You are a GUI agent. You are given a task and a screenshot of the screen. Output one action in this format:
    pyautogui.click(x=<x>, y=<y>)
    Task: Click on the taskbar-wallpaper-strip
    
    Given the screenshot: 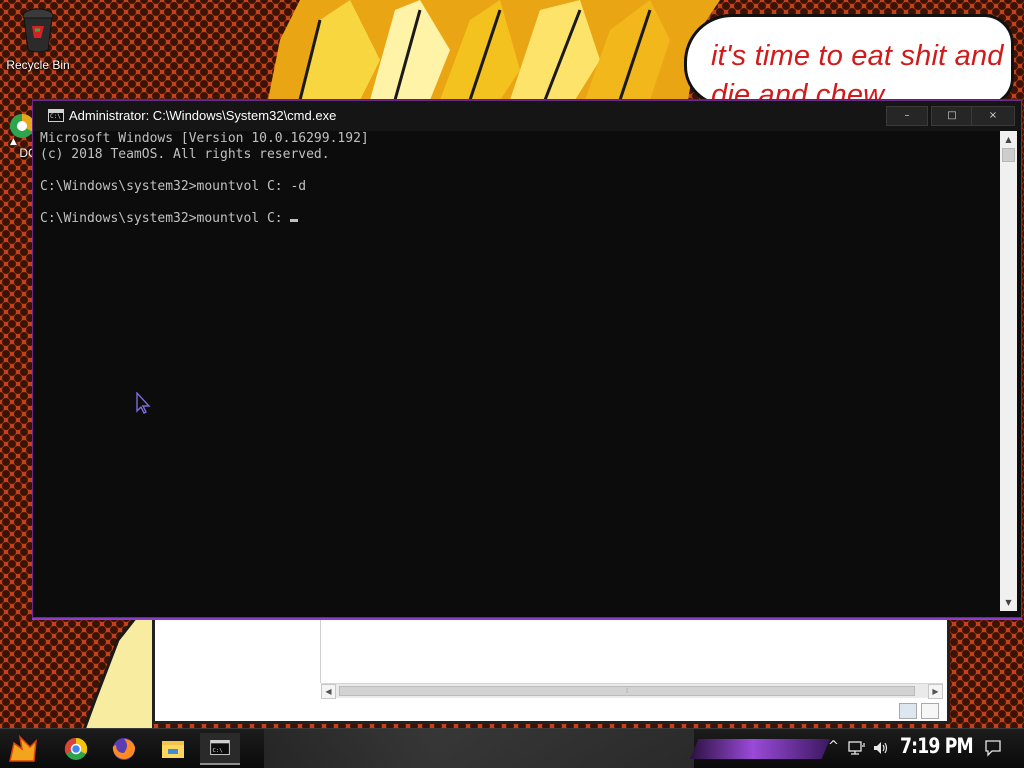 What is the action you would take?
    pyautogui.click(x=479, y=748)
    